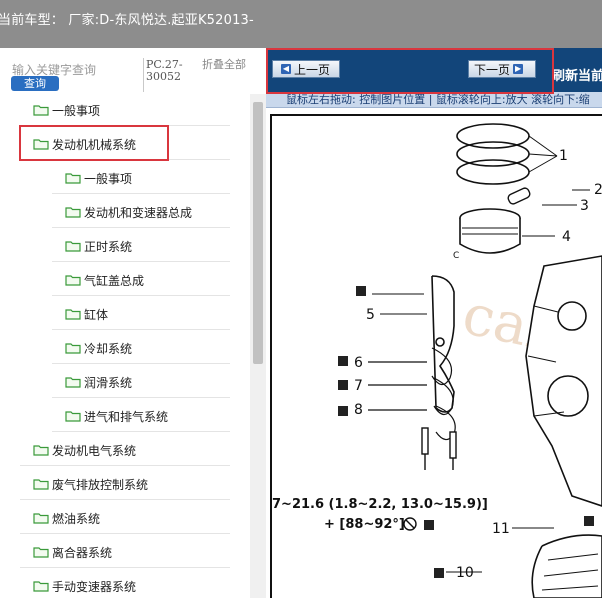 The width and height of the screenshot is (602, 598). I want to click on callout-4: 4, so click(566, 237).